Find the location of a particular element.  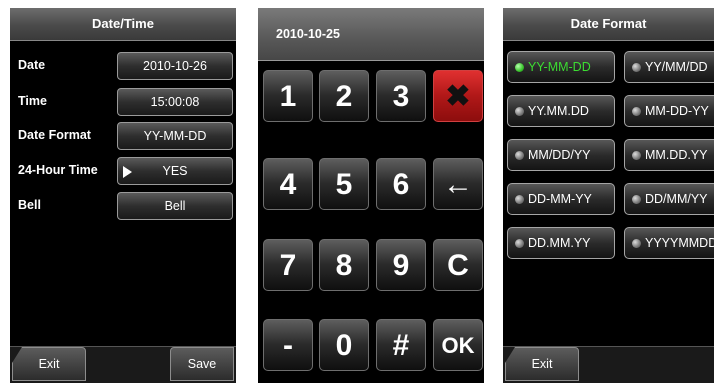

bell-label: Bell is located at coordinates (29, 205).